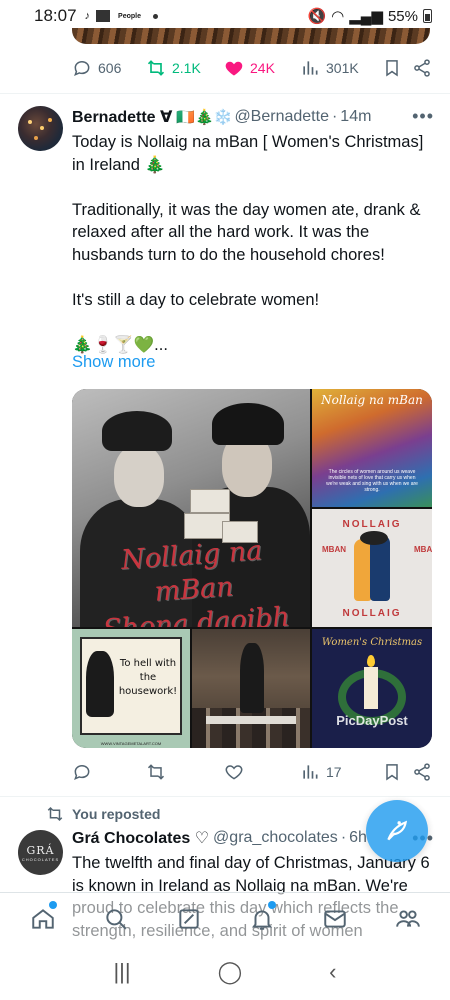 Image resolution: width=450 pixels, height=1000 pixels. What do you see at coordinates (55, 15) in the screenshot?
I see `status-time: 18:07` at bounding box center [55, 15].